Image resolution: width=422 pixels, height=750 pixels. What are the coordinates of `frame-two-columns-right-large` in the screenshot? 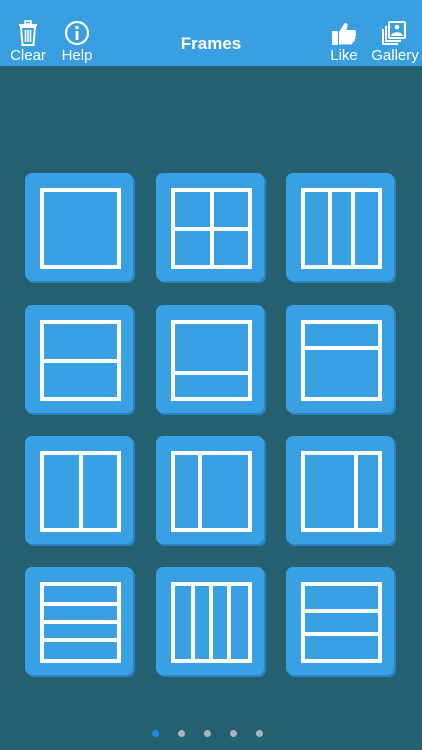 It's located at (210, 490).